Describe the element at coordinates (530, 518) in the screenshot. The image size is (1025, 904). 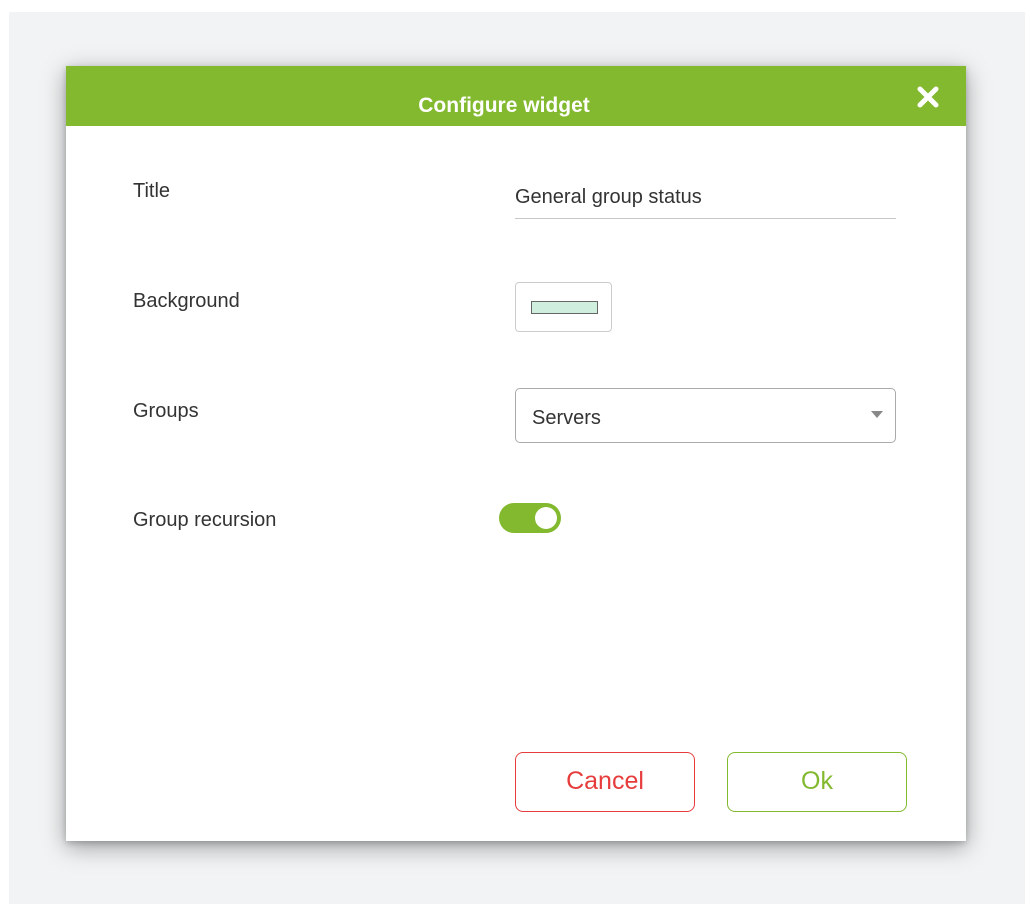
I see `group-recursion-toggle` at that location.